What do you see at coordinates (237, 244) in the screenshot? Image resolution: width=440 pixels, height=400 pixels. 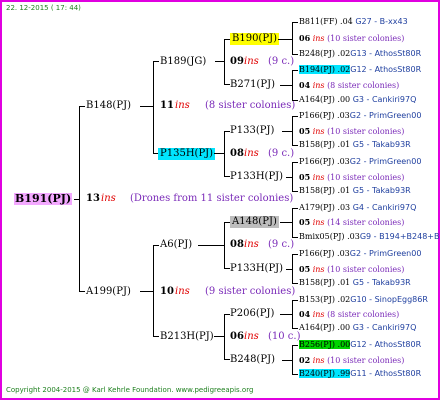 I see `g2-c-generation: 08` at bounding box center [237, 244].